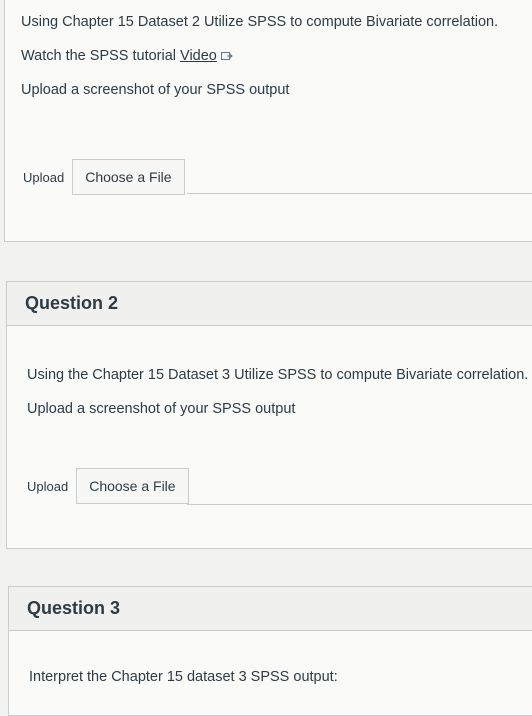  What do you see at coordinates (270, 609) in the screenshot?
I see `question-3-header: Question 3` at bounding box center [270, 609].